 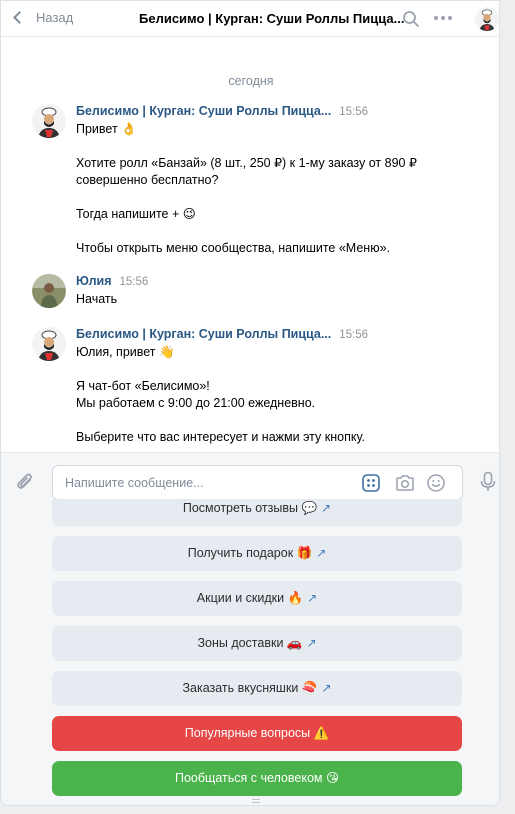 I want to click on date-separator: сегодня, so click(x=251, y=81).